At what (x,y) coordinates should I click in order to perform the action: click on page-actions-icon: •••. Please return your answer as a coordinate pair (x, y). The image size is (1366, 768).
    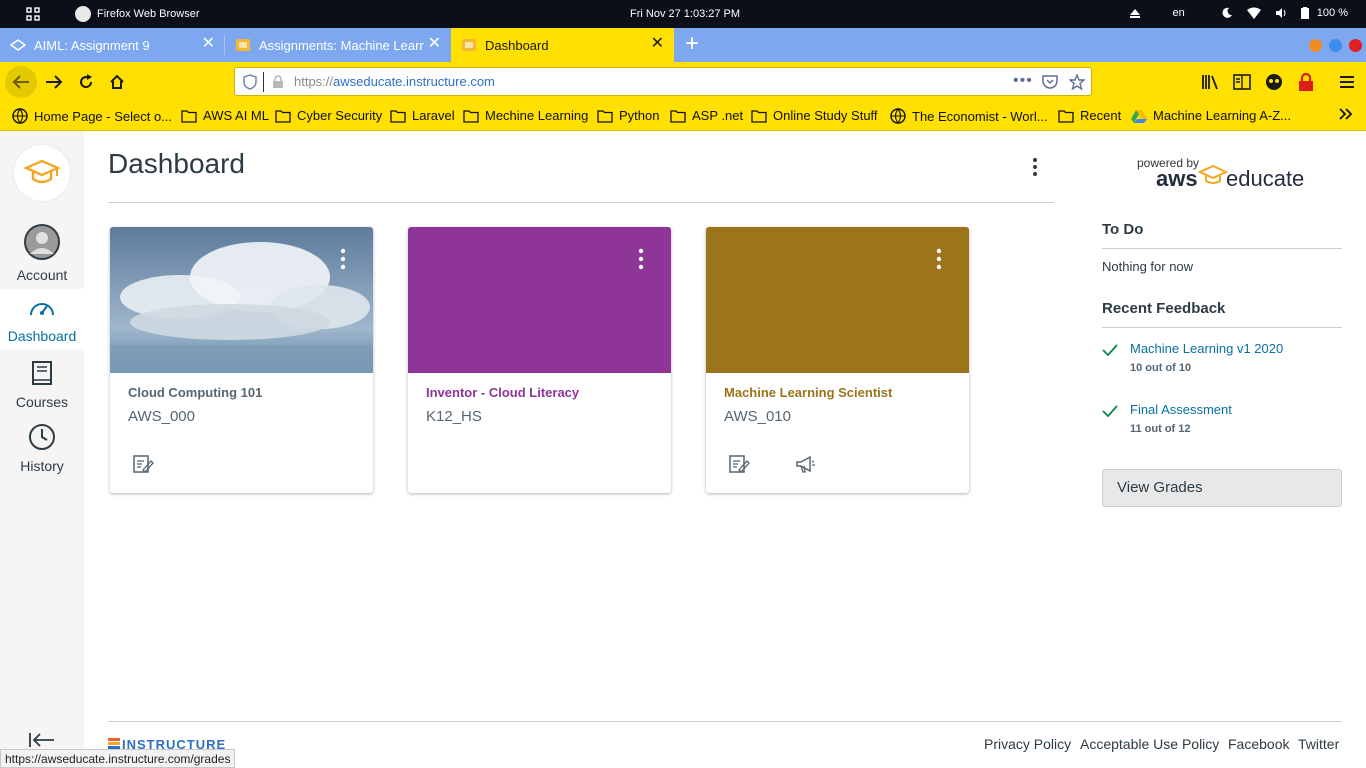
    Looking at the image, I should click on (1023, 81).